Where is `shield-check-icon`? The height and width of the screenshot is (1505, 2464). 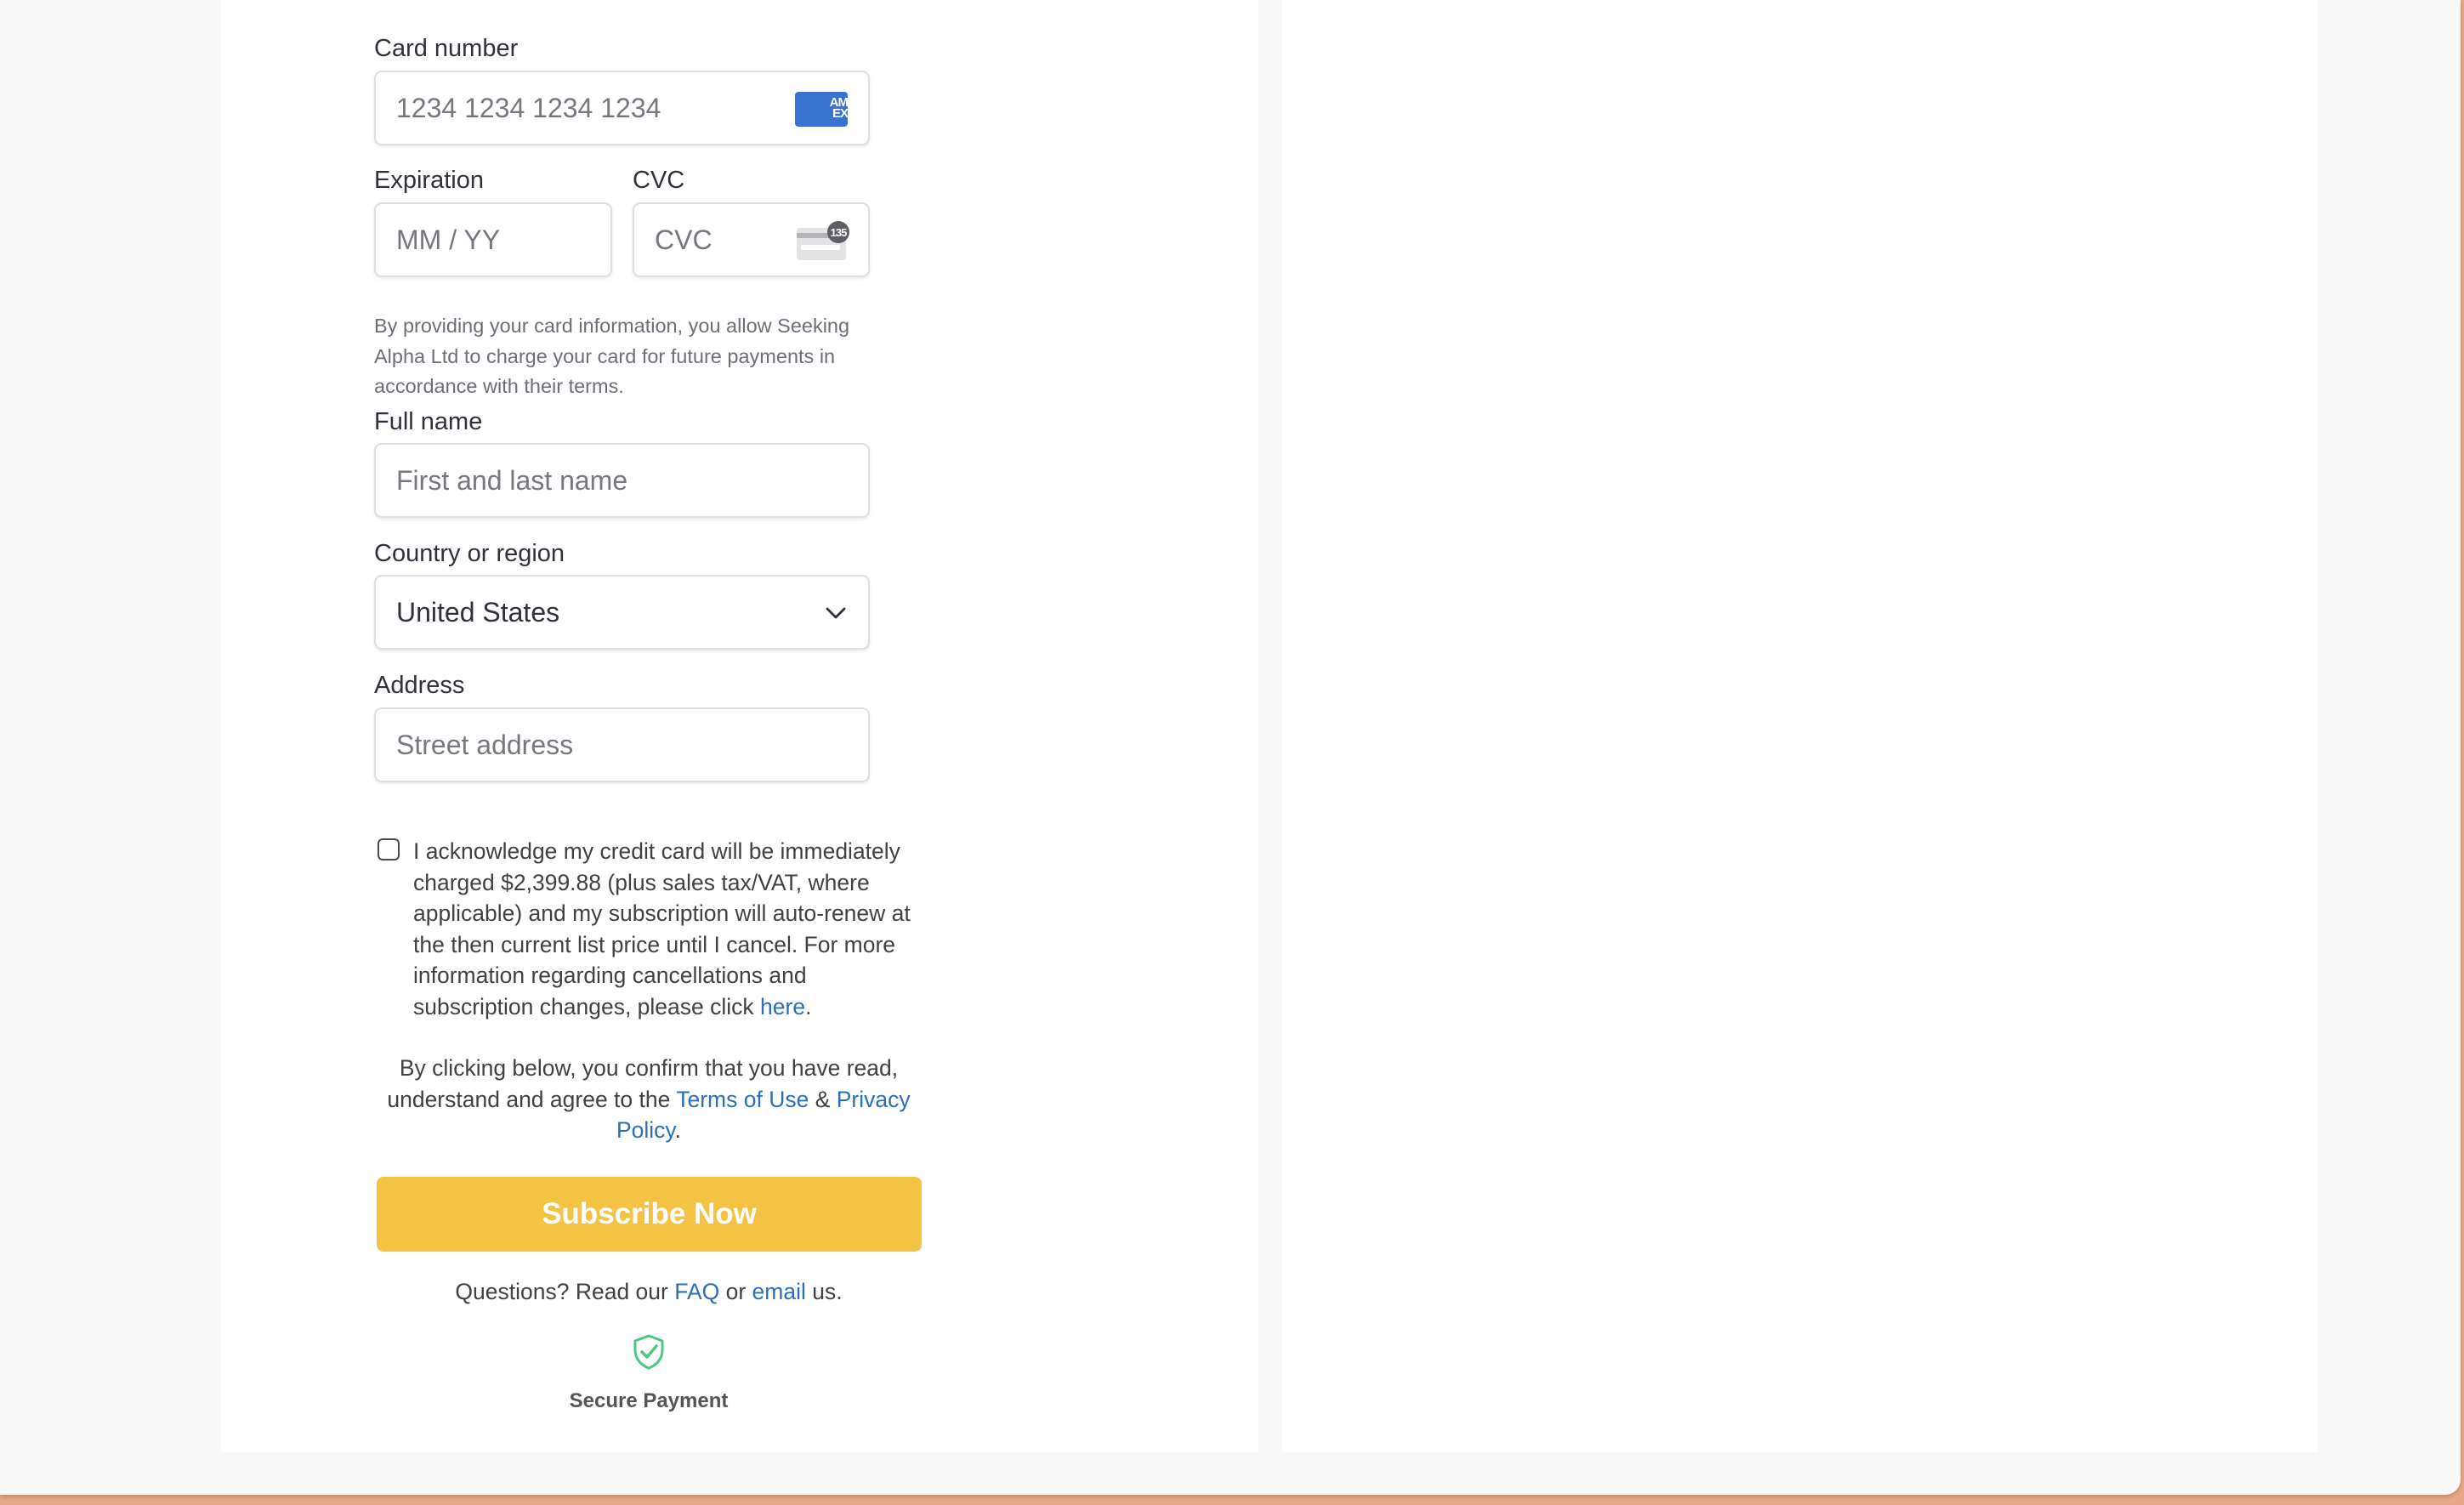
shield-check-icon is located at coordinates (648, 1352).